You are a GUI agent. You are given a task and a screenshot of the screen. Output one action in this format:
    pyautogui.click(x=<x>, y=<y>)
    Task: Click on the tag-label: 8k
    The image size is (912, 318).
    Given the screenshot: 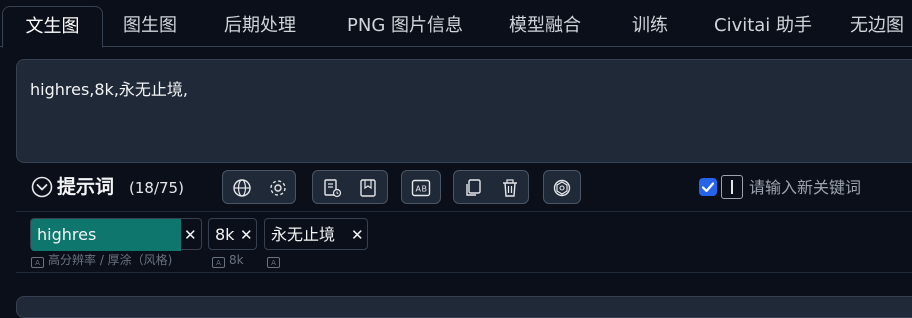 What is the action you would take?
    pyautogui.click(x=221, y=235)
    